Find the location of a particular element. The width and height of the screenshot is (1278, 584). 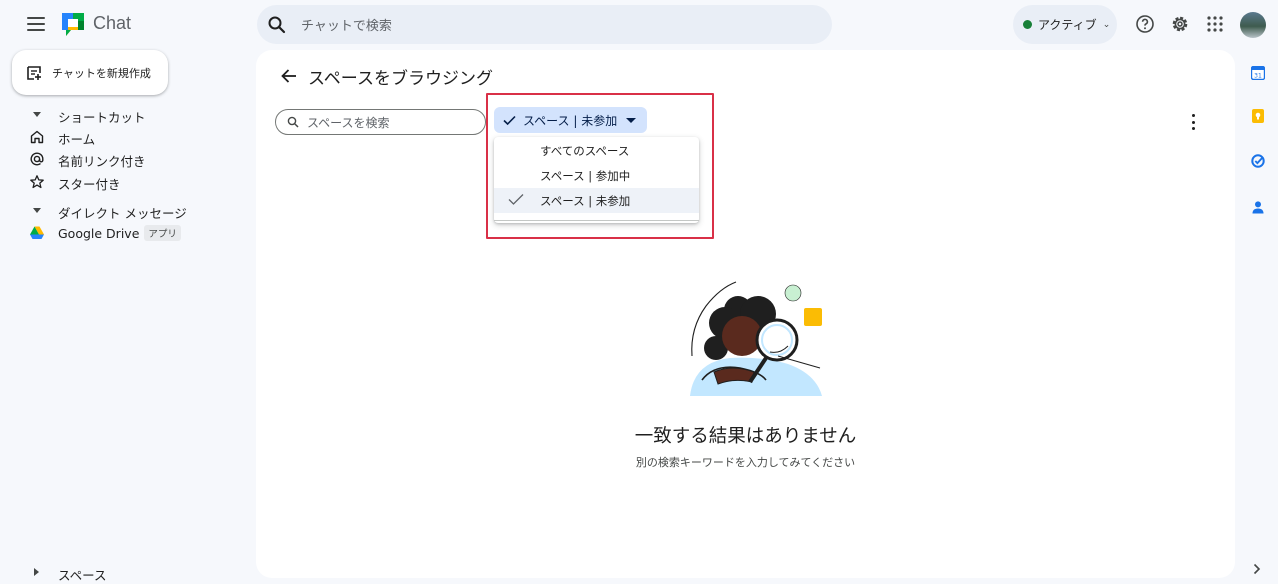

chevron-down-icon: ⌄ is located at coordinates (1106, 24).